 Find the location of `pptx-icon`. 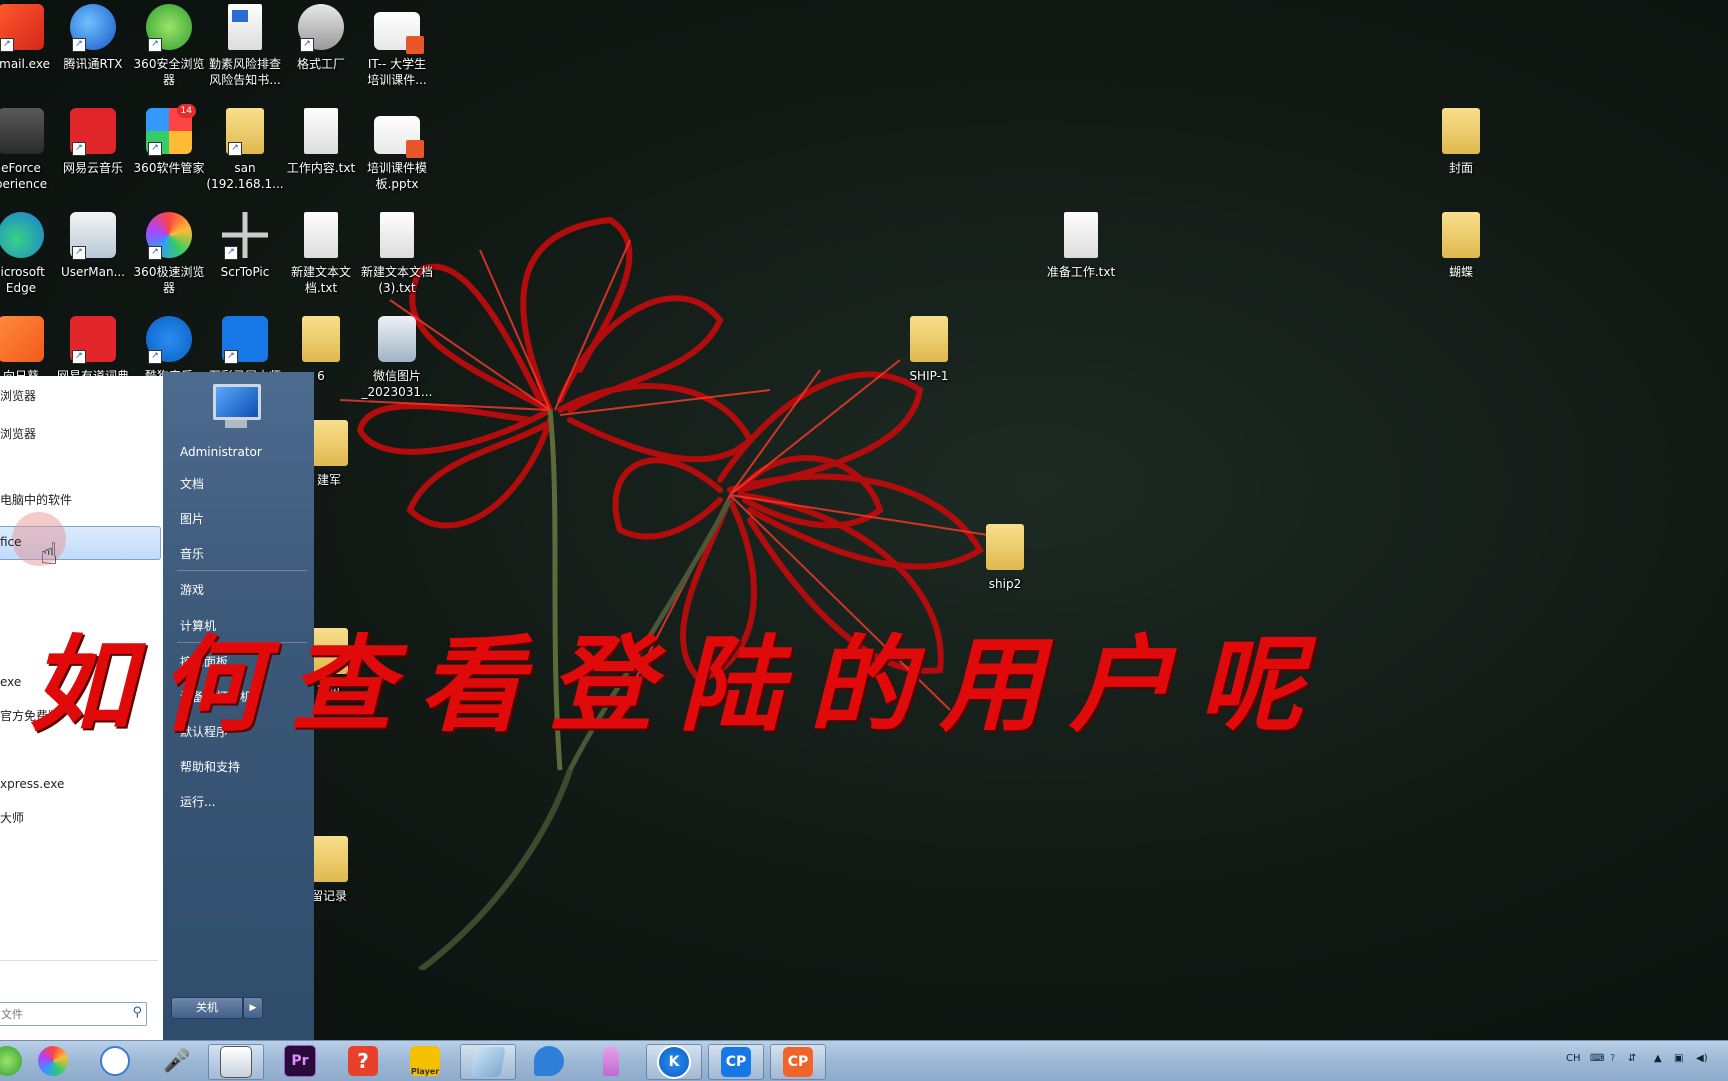

pptx-icon is located at coordinates (399, 33).